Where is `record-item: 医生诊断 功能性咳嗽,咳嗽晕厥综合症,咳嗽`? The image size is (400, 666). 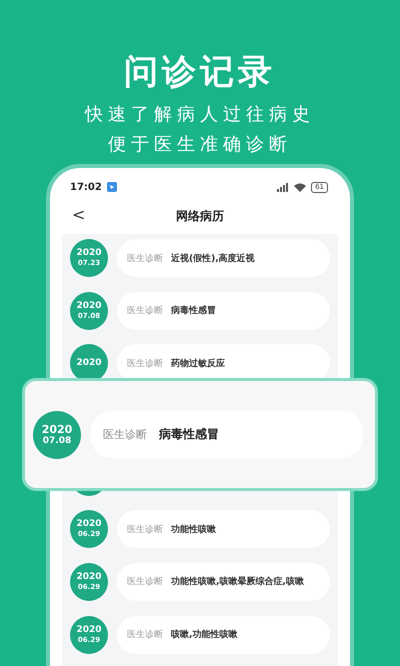
record-item: 医生诊断 功能性咳嗽,咳嗽晕厥综合症,咳嗽 is located at coordinates (223, 581).